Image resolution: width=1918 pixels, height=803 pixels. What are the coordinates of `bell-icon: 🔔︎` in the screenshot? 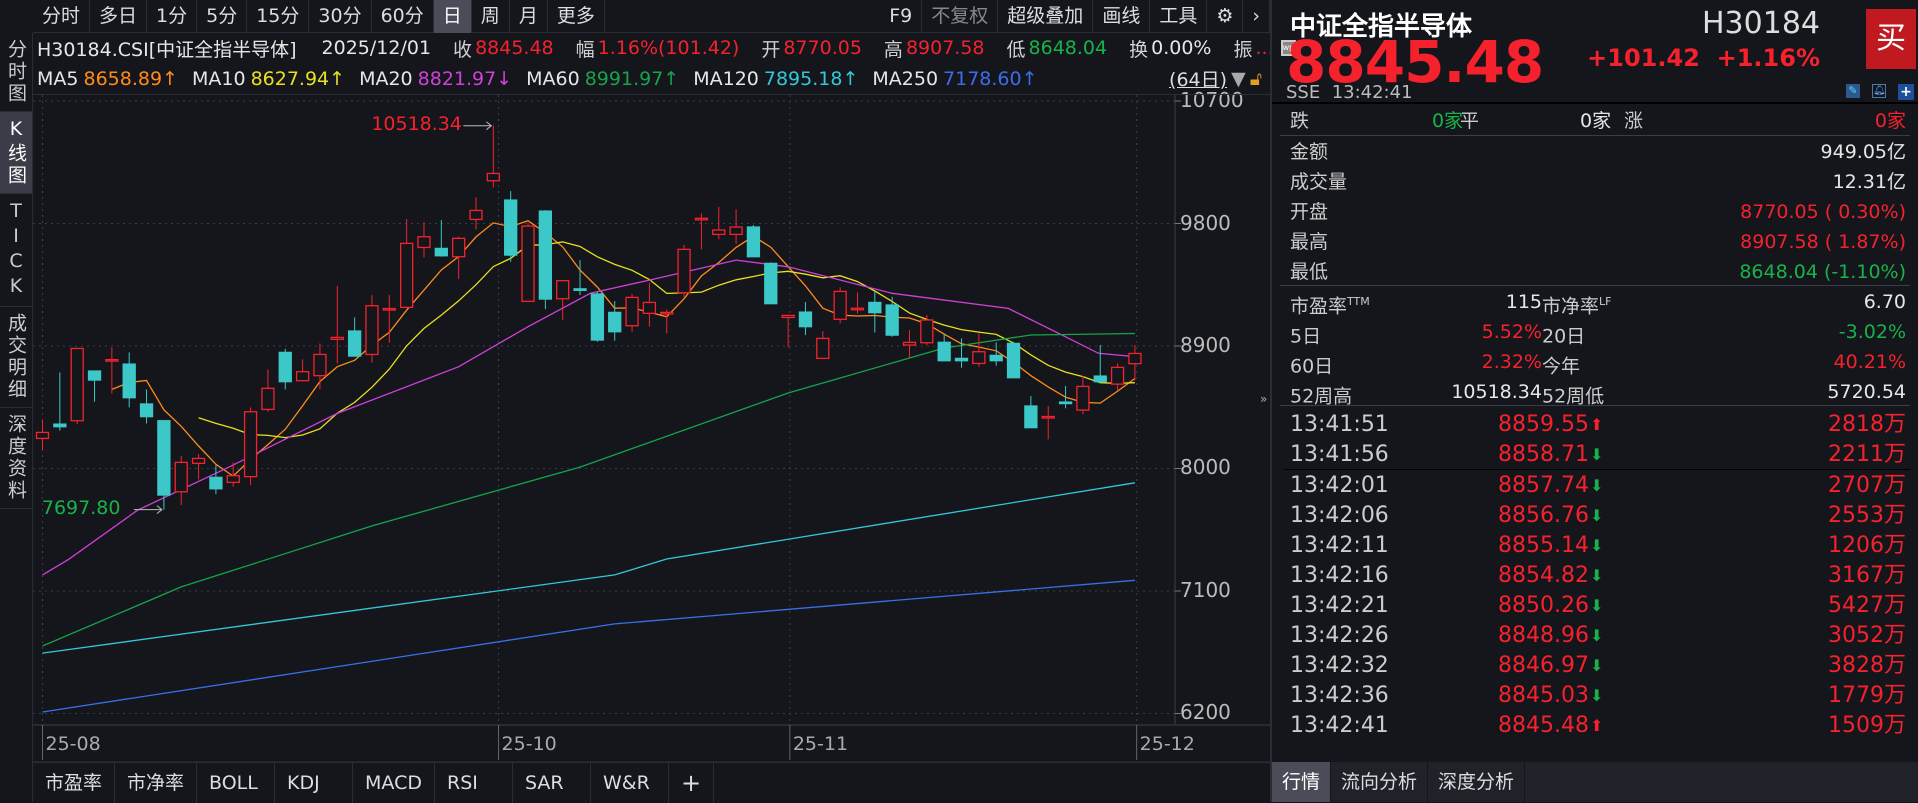 It's located at (1879, 91).